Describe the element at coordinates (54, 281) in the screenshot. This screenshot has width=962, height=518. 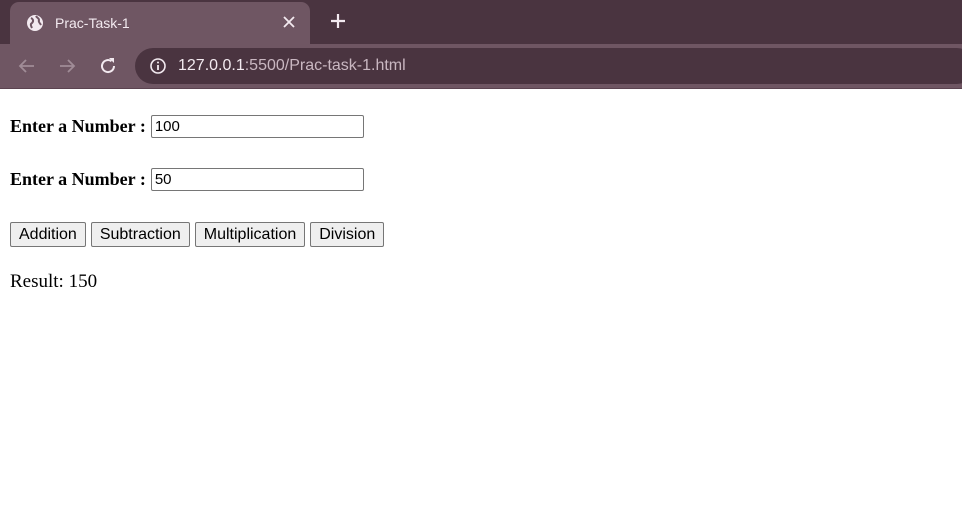
I see `result-text: Result: 150` at that location.